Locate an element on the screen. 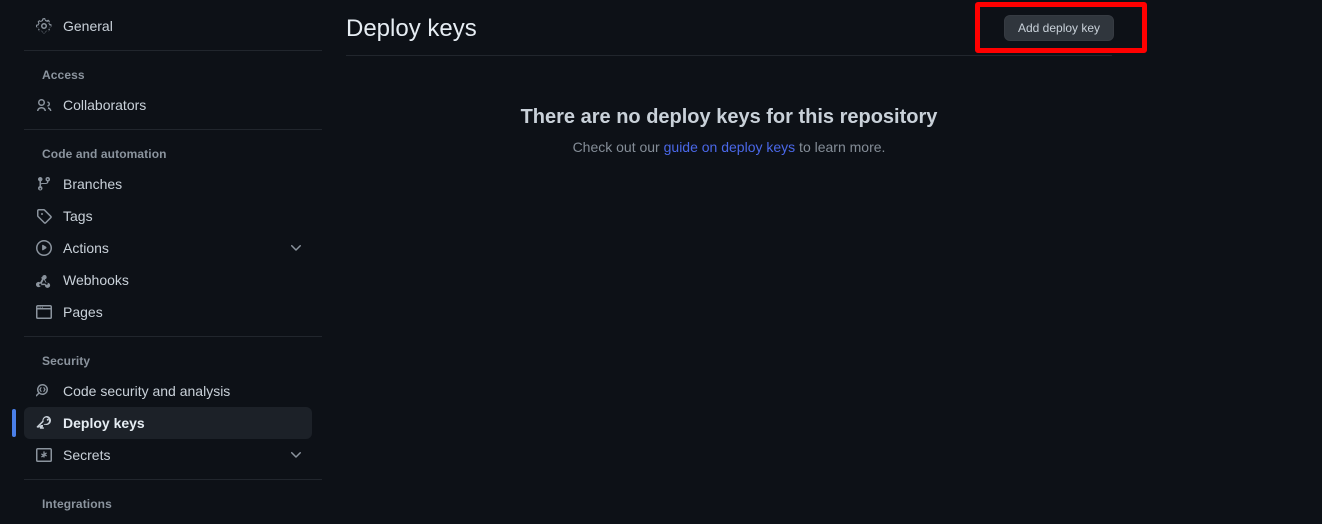  git-branch-icon is located at coordinates (44, 184).